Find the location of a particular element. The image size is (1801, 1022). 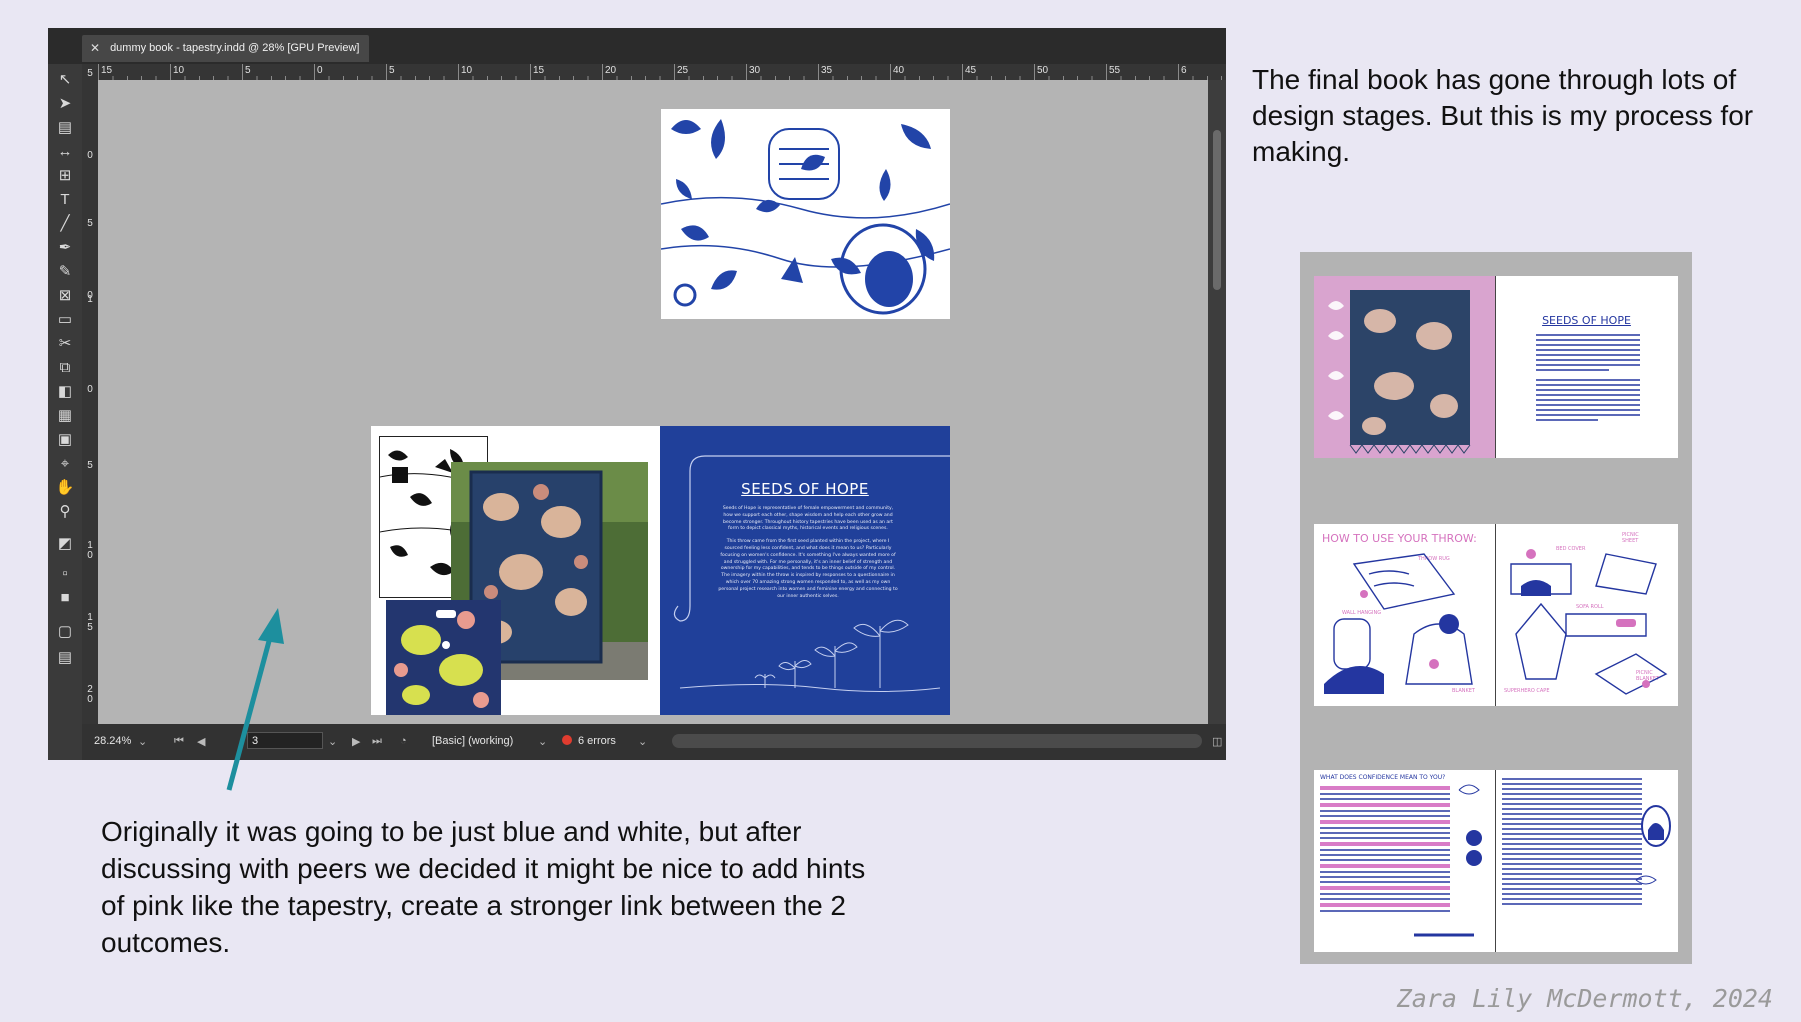

content-collector-icon: ⊞ is located at coordinates (65, 176).